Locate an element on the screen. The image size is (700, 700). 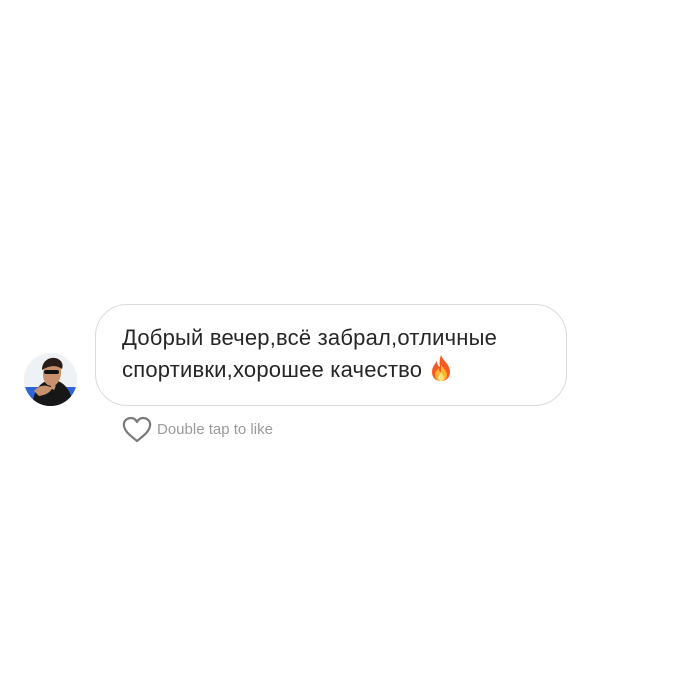
double-tap-like-hint: Double tap to like is located at coordinates (197, 429).